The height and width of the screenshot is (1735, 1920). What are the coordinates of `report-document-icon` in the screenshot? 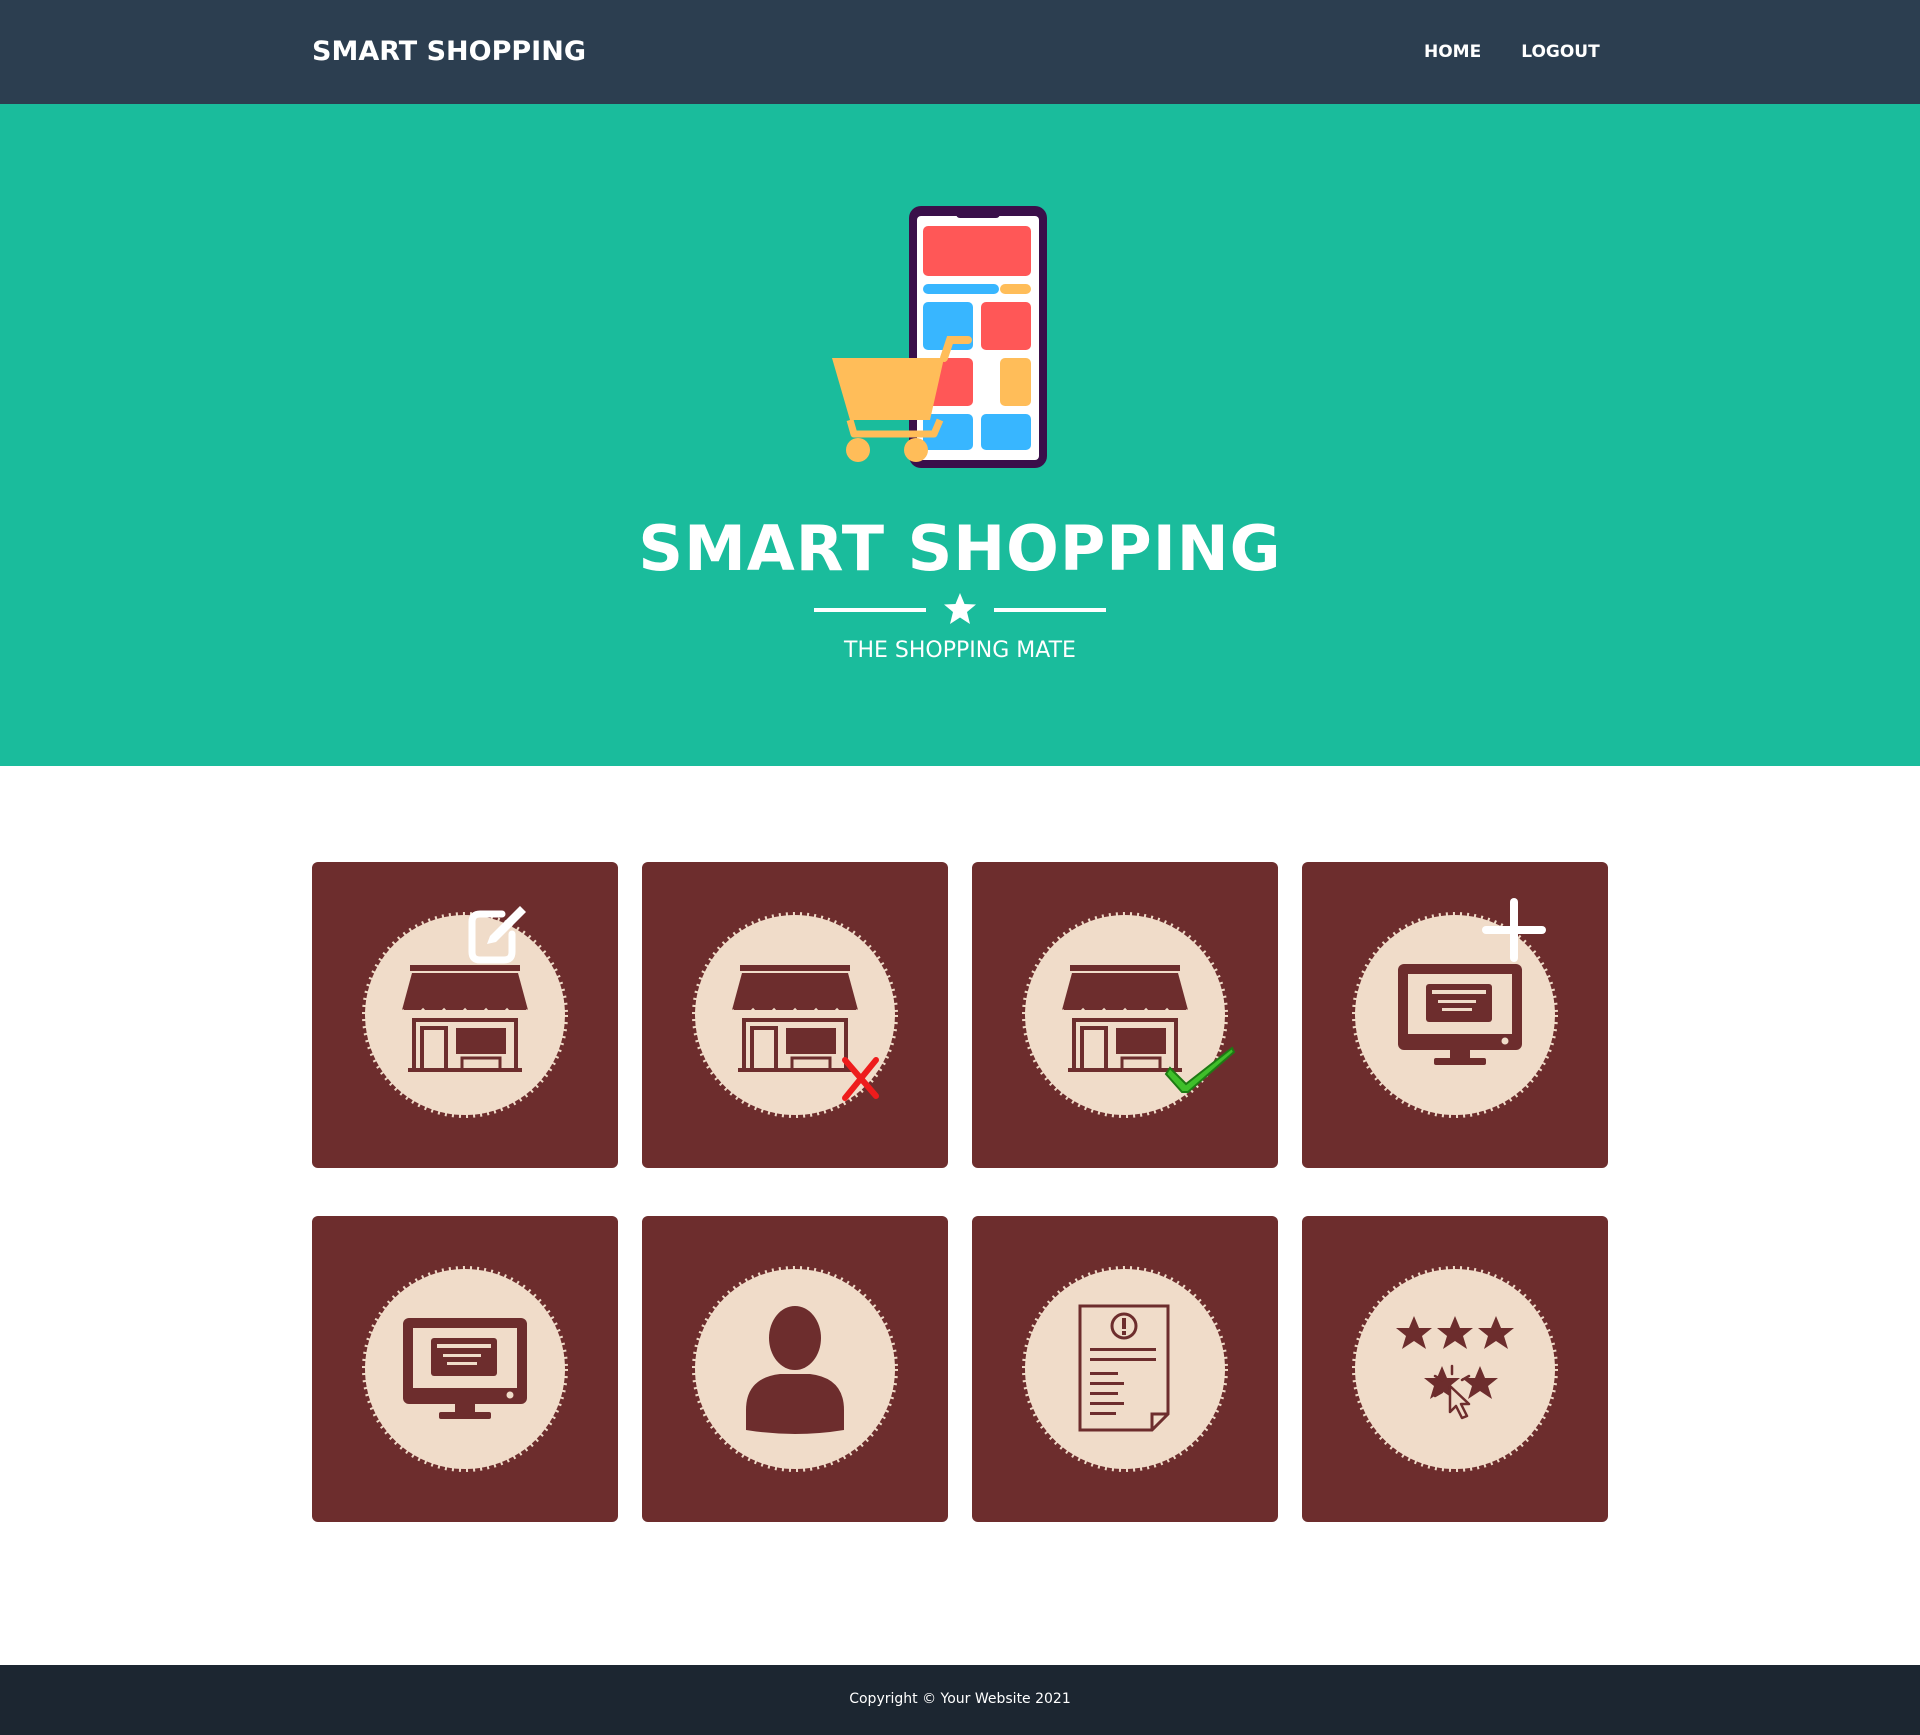 It's located at (1125, 1369).